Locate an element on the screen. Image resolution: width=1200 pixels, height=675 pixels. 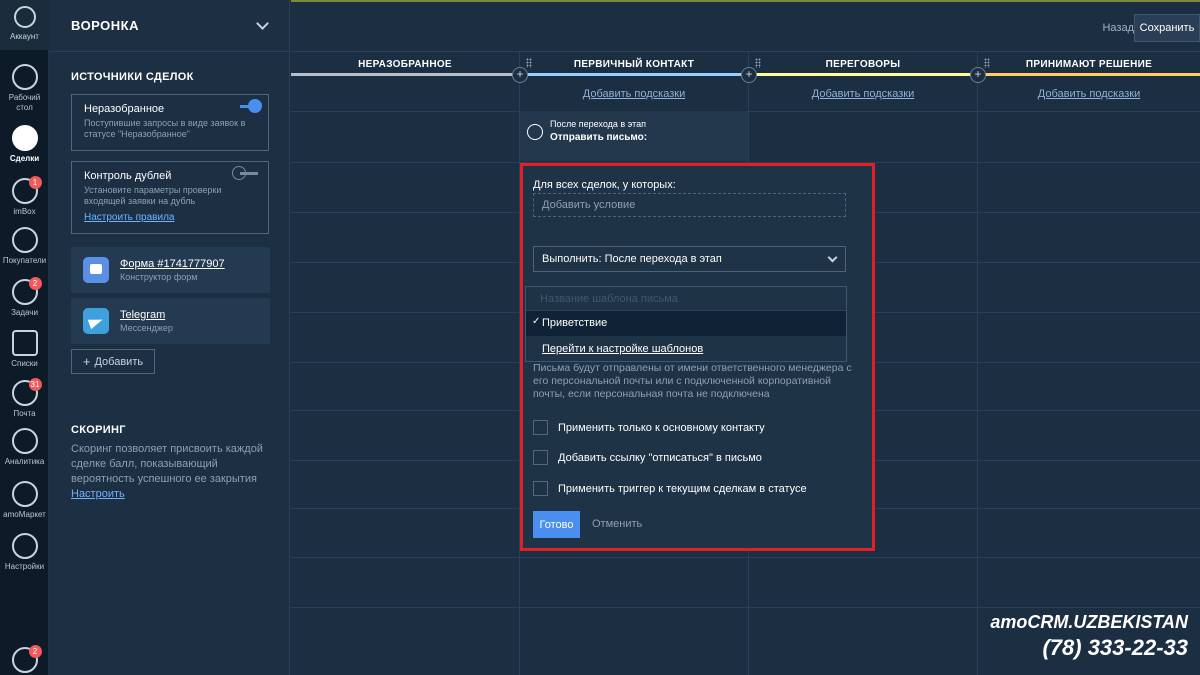
chat-icon: 1 is located at coordinates (26, 190).